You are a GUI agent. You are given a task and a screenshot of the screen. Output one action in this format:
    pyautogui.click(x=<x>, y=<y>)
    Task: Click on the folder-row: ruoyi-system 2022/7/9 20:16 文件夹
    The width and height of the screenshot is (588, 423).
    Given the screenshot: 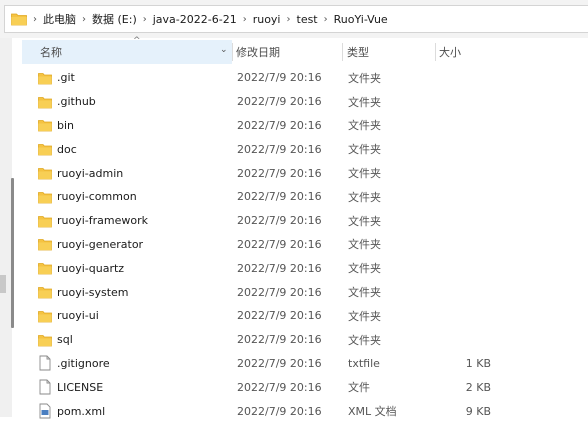 What is the action you would take?
    pyautogui.click(x=294, y=292)
    